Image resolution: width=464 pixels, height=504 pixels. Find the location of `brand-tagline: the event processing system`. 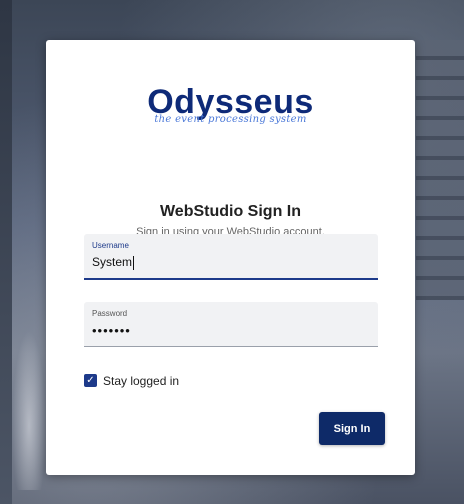

brand-tagline: the event processing system is located at coordinates (230, 119).